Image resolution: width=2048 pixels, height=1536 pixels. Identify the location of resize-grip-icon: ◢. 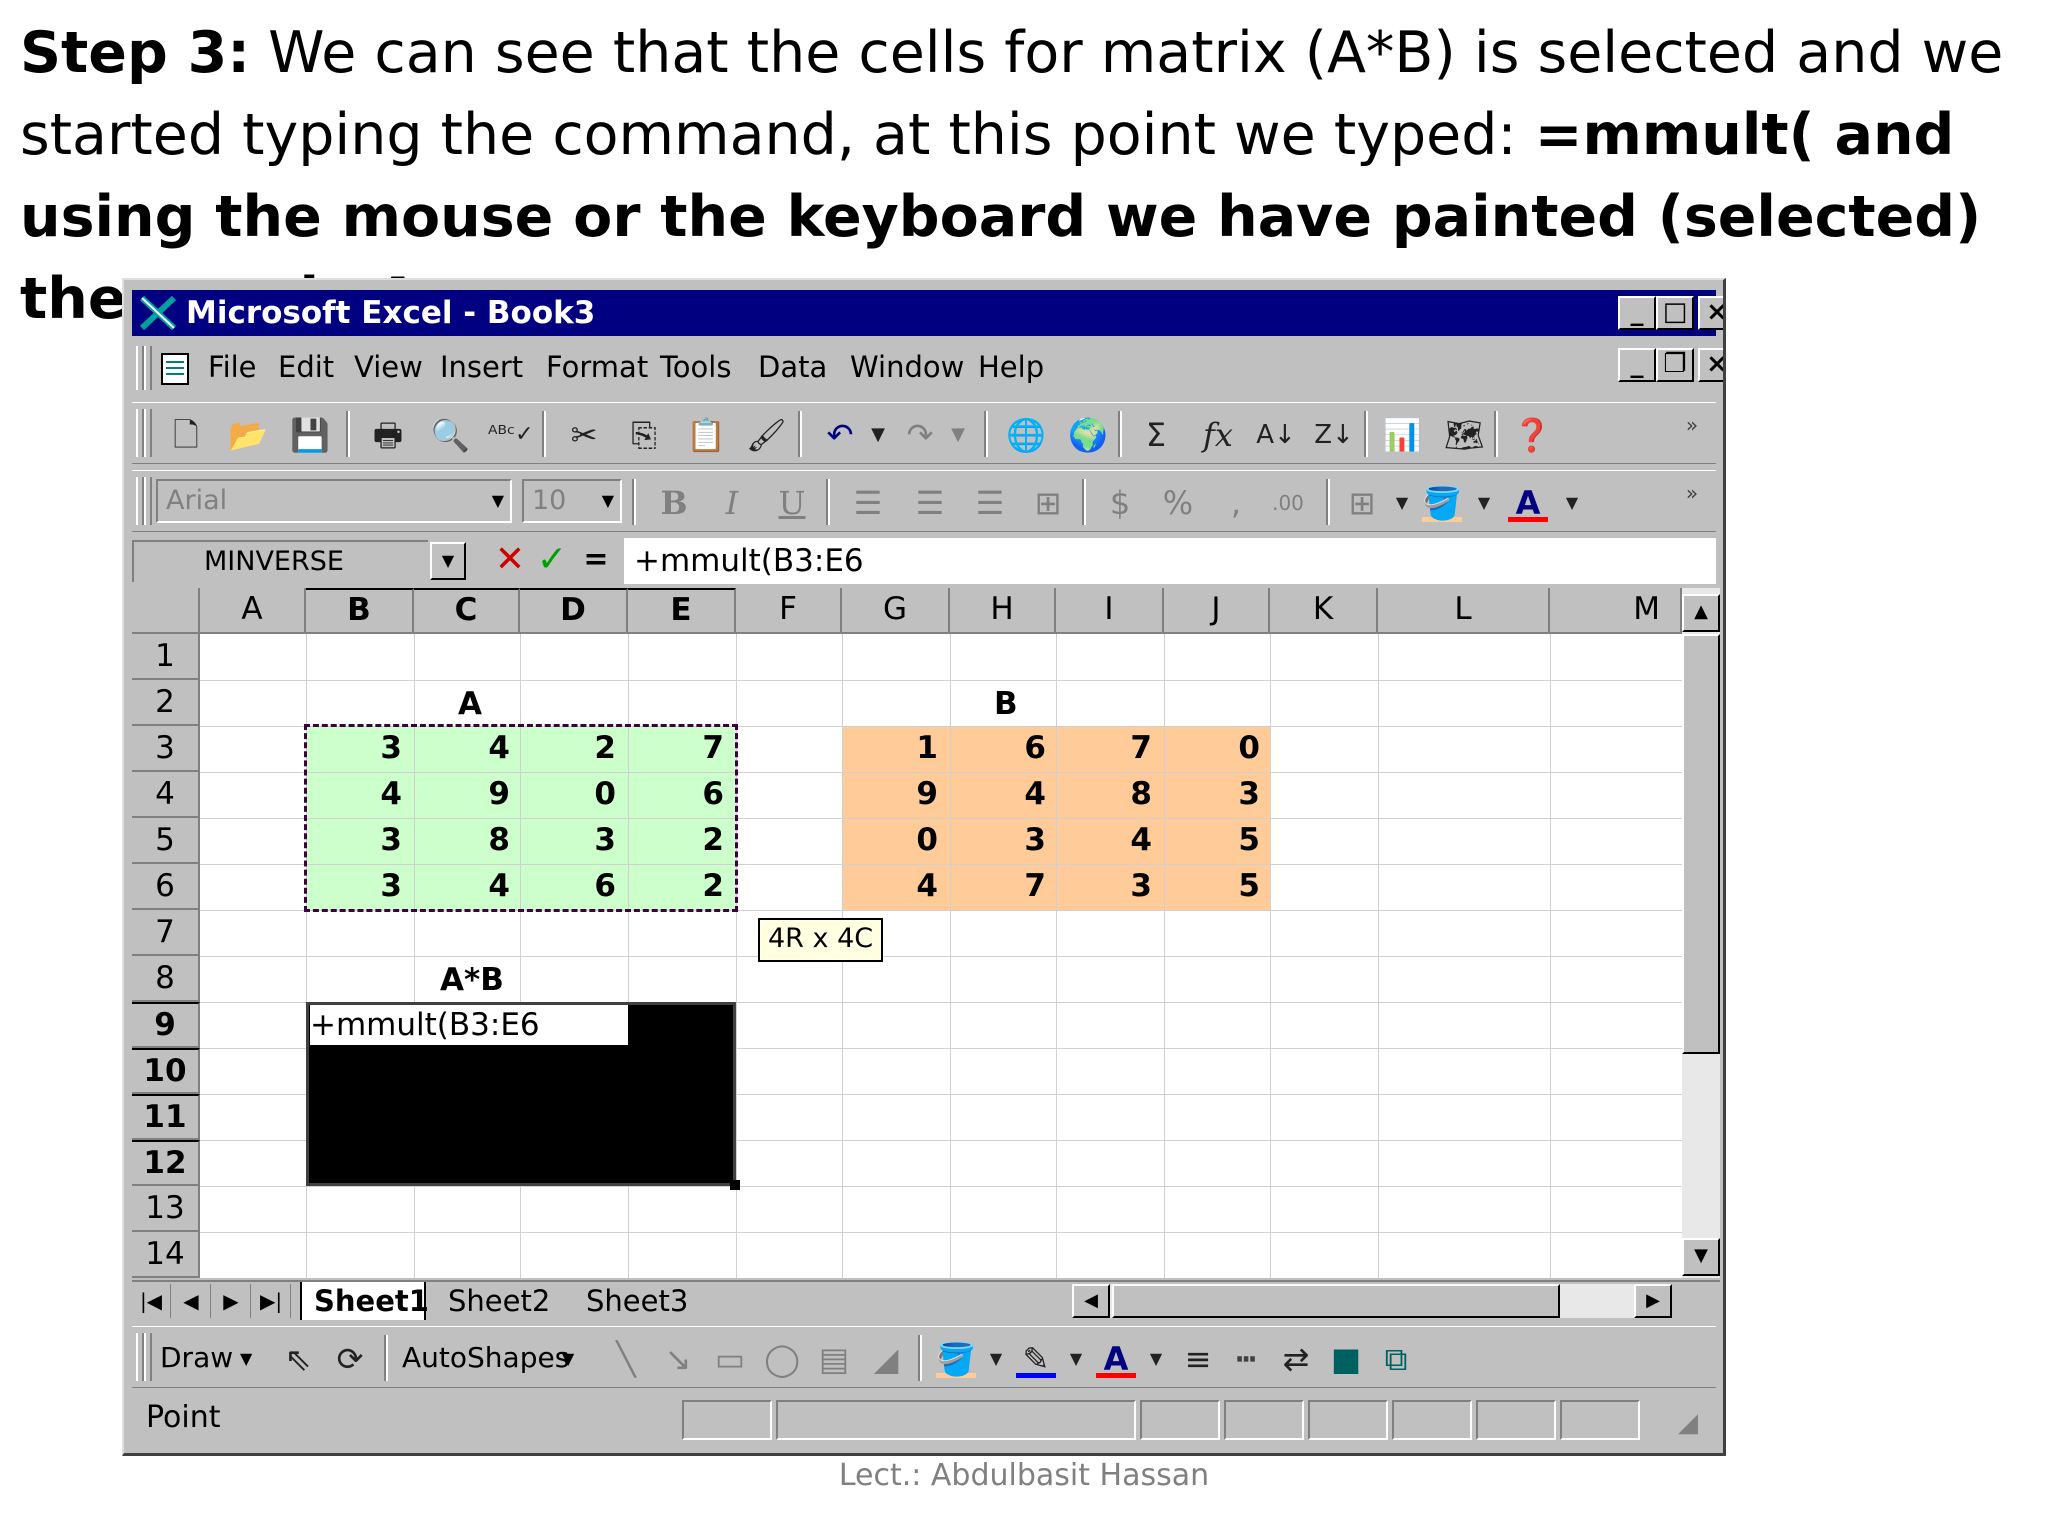
(1688, 1423).